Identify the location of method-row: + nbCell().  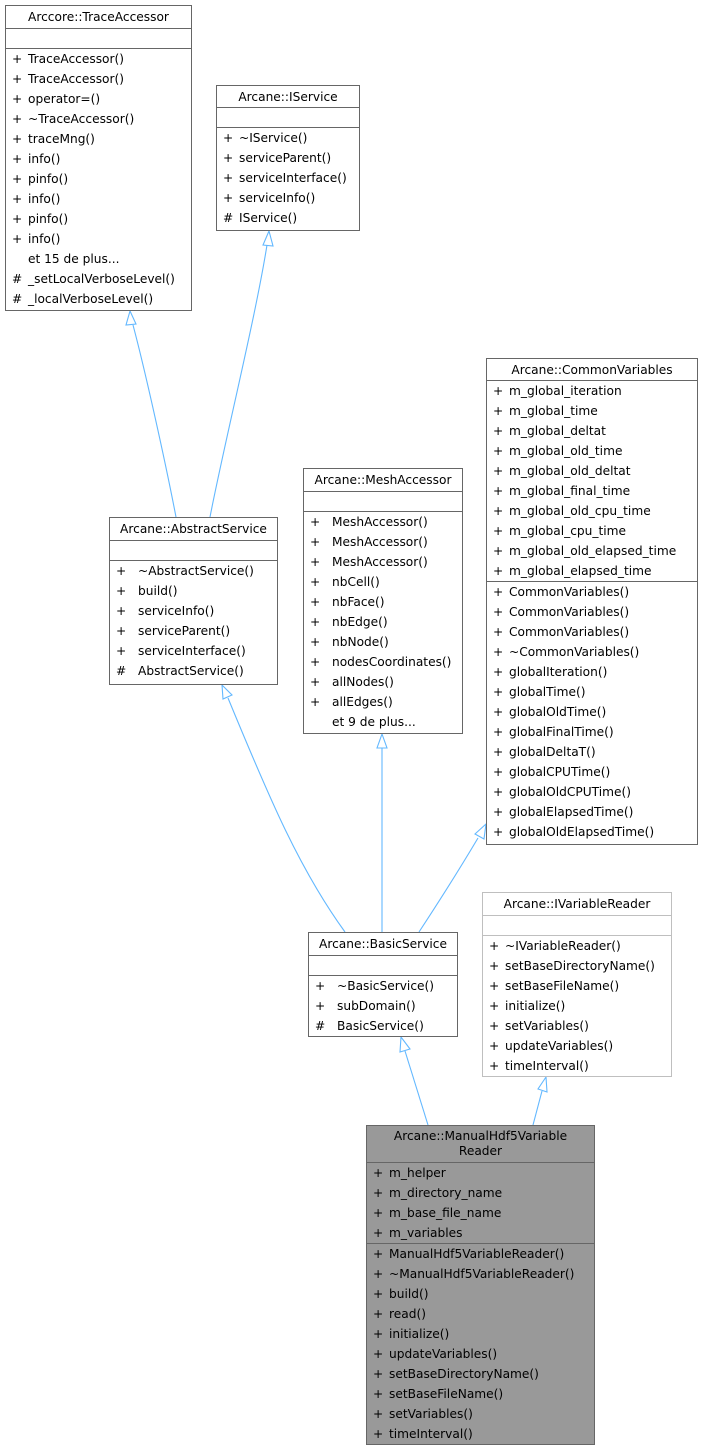
(383, 582).